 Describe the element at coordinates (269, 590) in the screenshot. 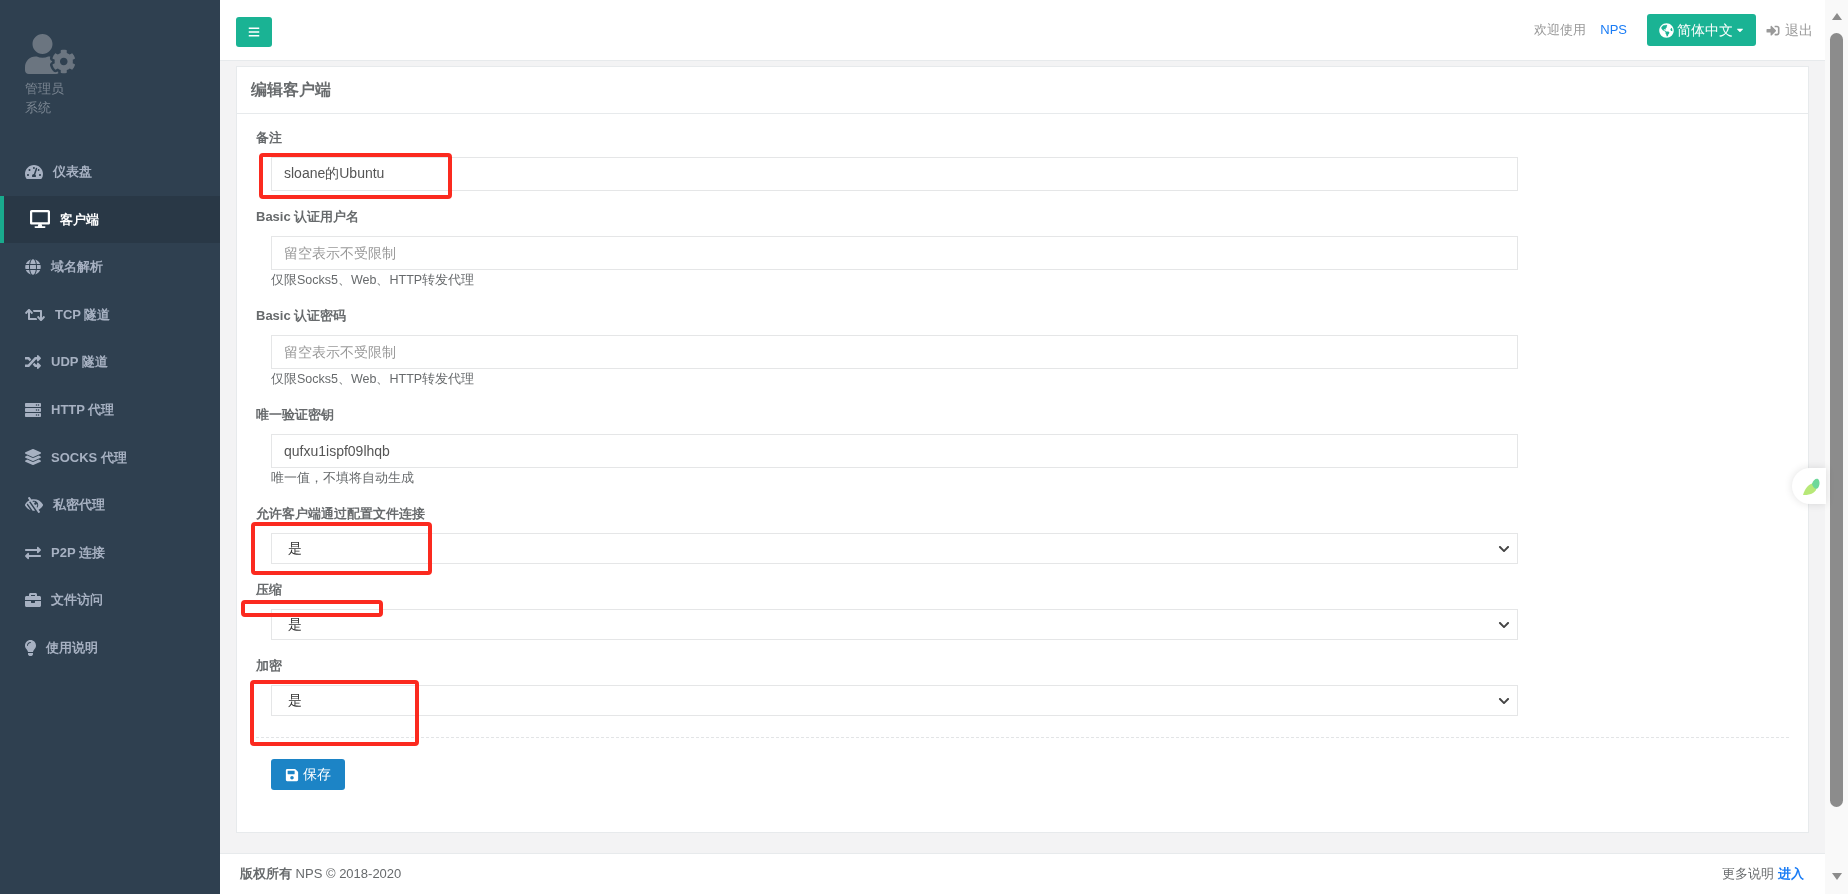

I see `field-label: 压缩` at that location.